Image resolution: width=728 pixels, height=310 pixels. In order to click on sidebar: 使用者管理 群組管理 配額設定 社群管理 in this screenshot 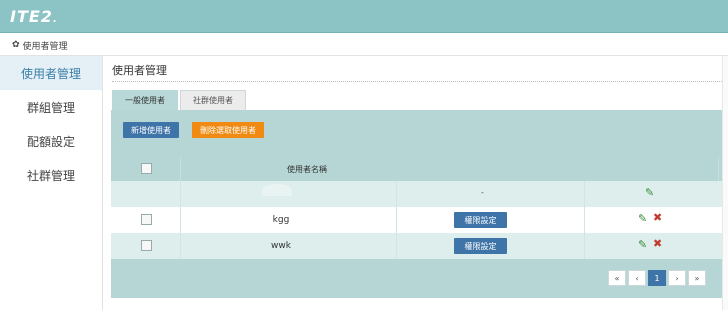, I will do `click(51, 183)`.